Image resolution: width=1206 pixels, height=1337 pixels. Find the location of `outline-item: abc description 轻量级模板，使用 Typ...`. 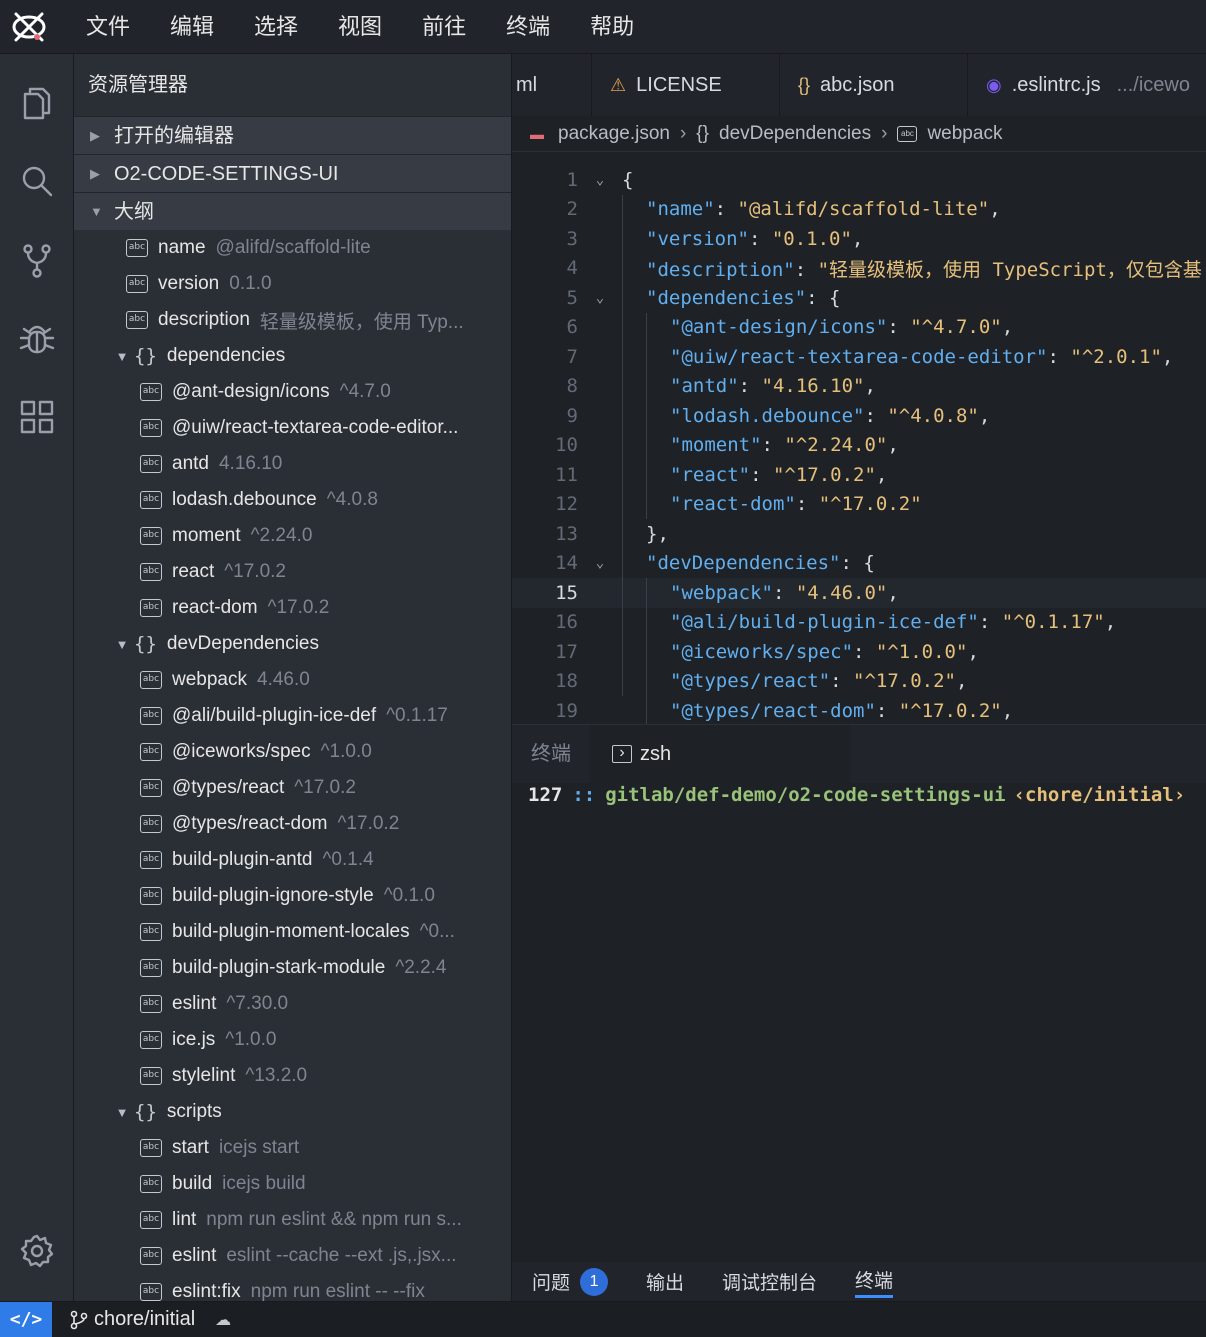

outline-item: abc description 轻量级模板，使用 Typ... is located at coordinates (292, 320).